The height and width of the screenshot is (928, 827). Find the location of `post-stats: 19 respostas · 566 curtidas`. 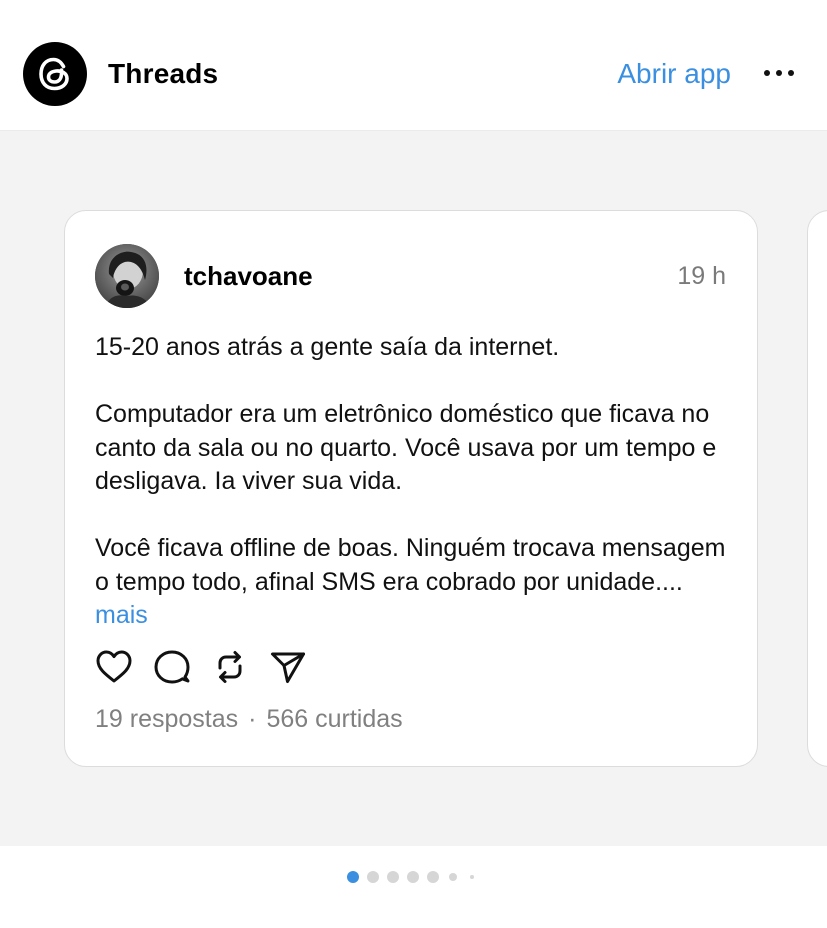

post-stats: 19 respostas · 566 curtidas is located at coordinates (249, 719).